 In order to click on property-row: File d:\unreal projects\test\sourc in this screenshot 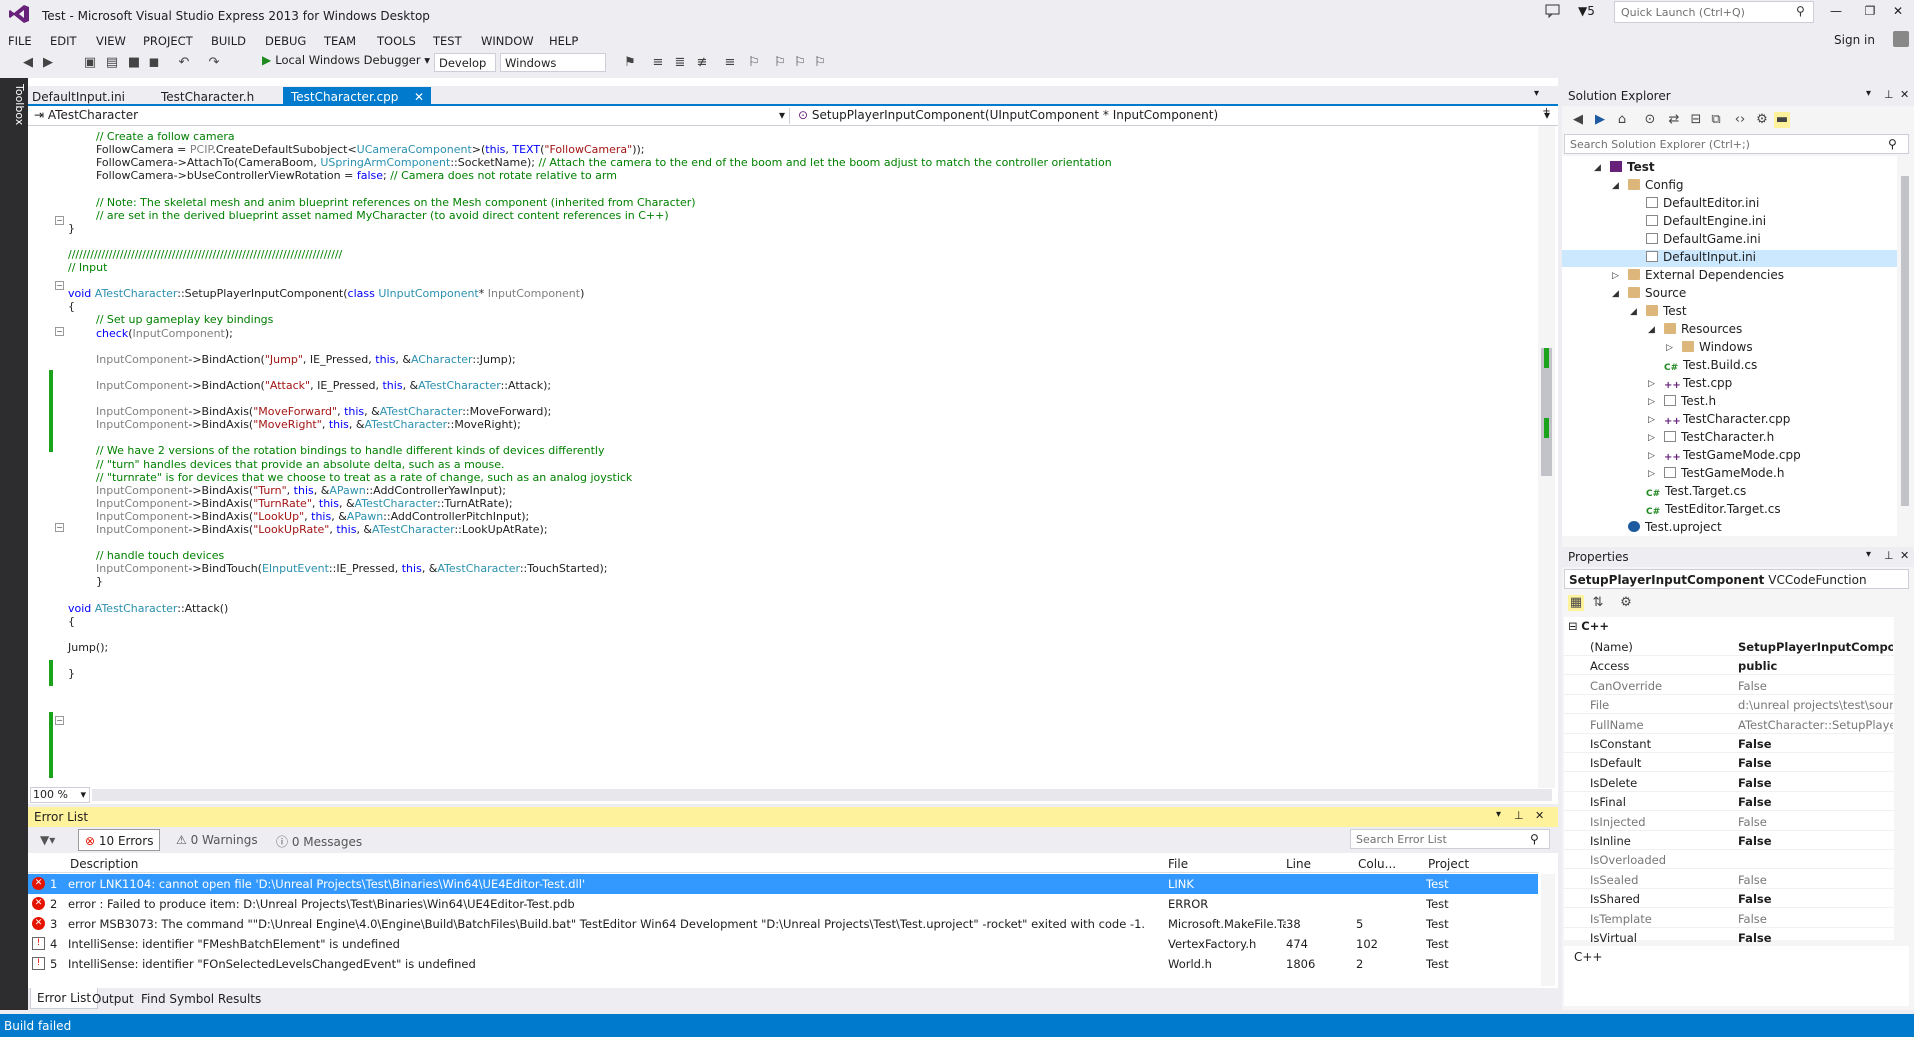, I will do `click(1729, 705)`.